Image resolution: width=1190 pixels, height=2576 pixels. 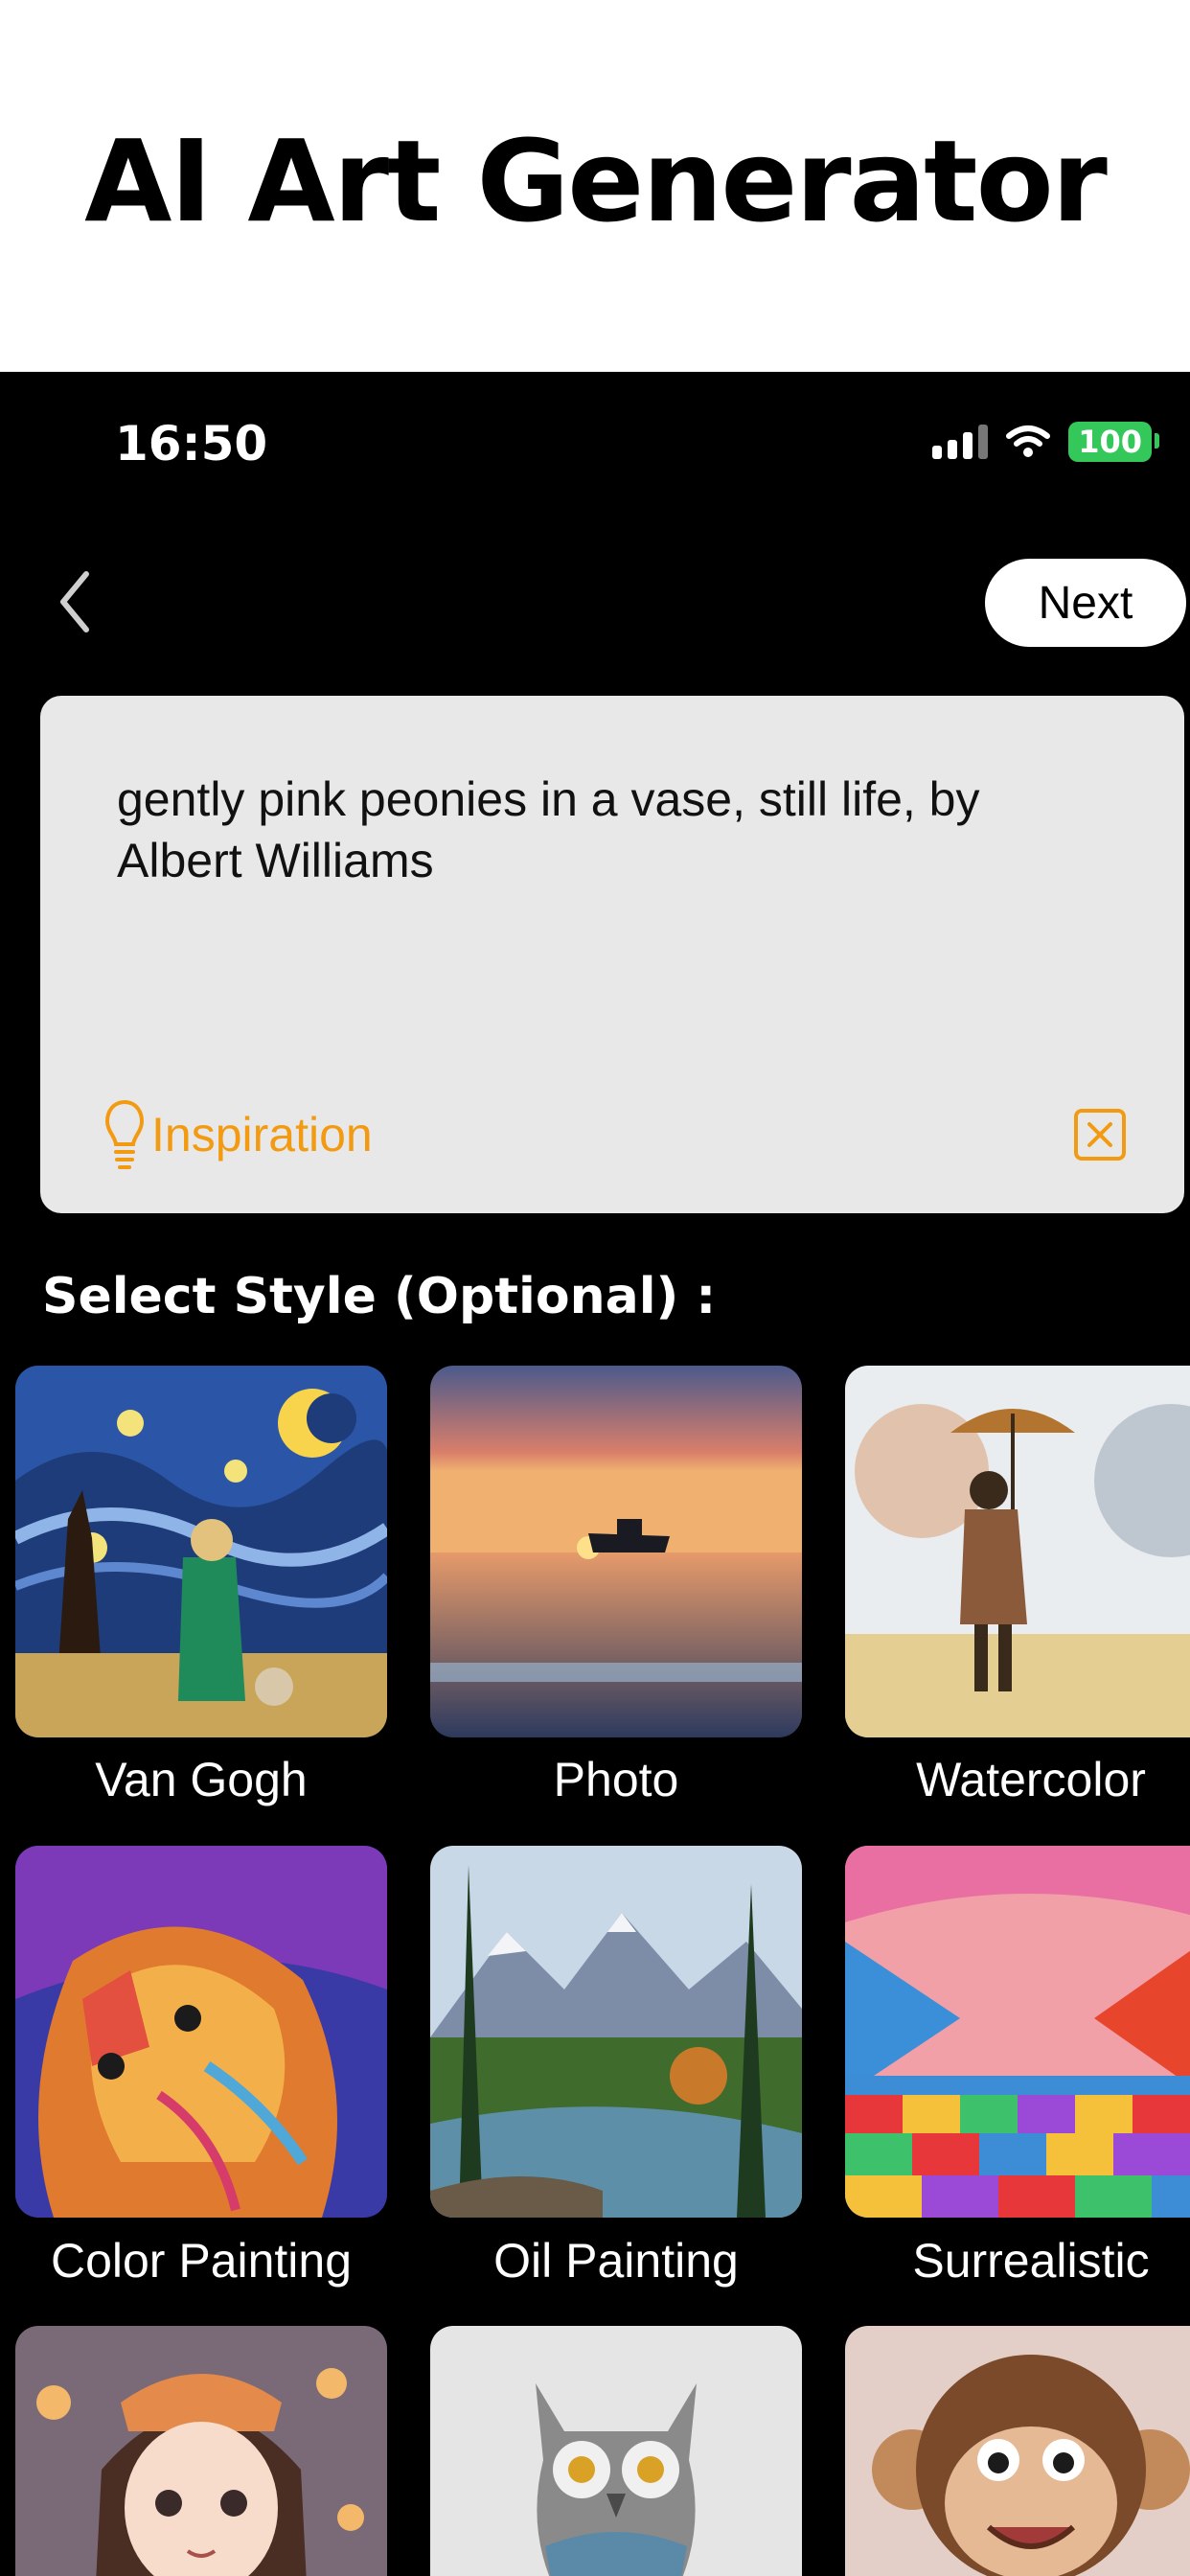 What do you see at coordinates (1017, 2451) in the screenshot?
I see `style-thumbnail-cartoon` at bounding box center [1017, 2451].